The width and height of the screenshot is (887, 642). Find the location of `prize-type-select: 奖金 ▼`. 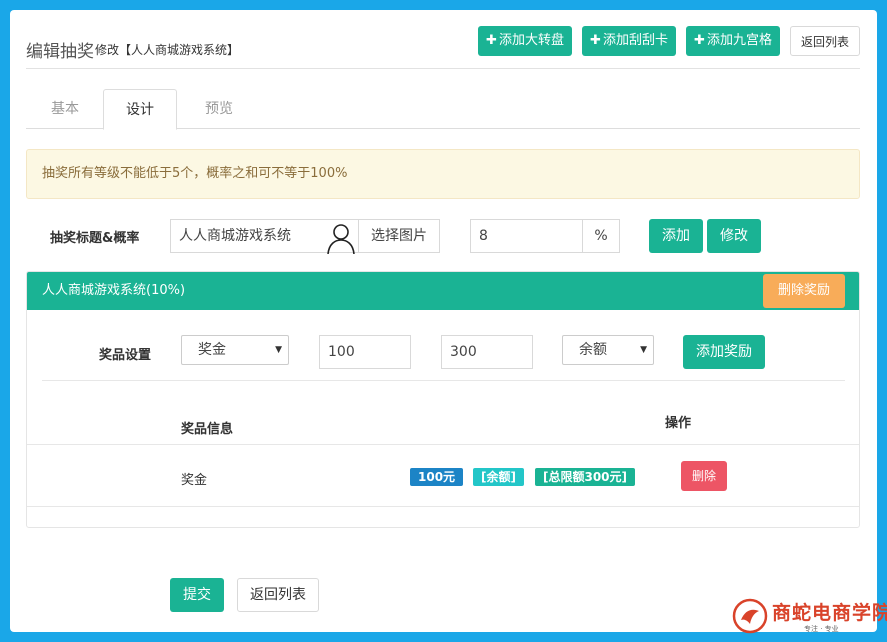

prize-type-select: 奖金 ▼ is located at coordinates (235, 350).